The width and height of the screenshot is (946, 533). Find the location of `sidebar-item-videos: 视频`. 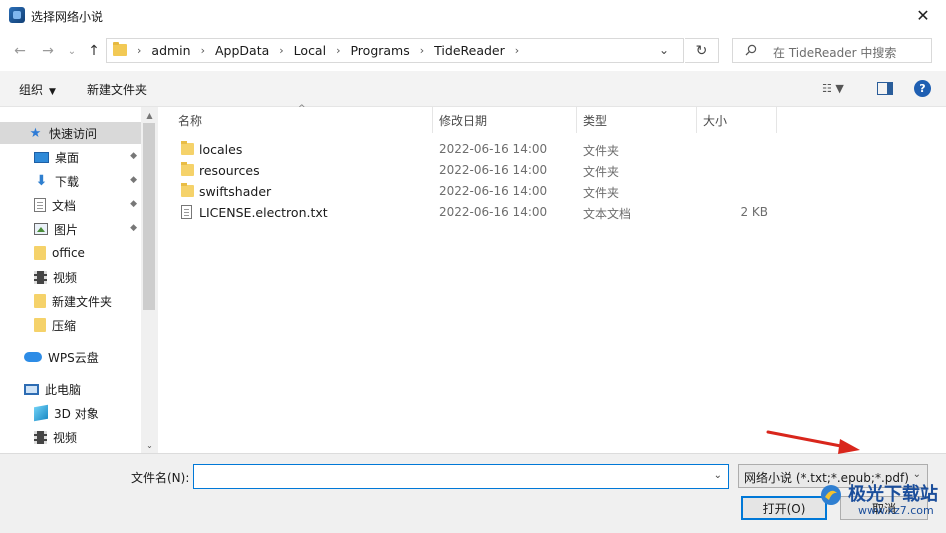

sidebar-item-videos: 视频 is located at coordinates (70, 277).